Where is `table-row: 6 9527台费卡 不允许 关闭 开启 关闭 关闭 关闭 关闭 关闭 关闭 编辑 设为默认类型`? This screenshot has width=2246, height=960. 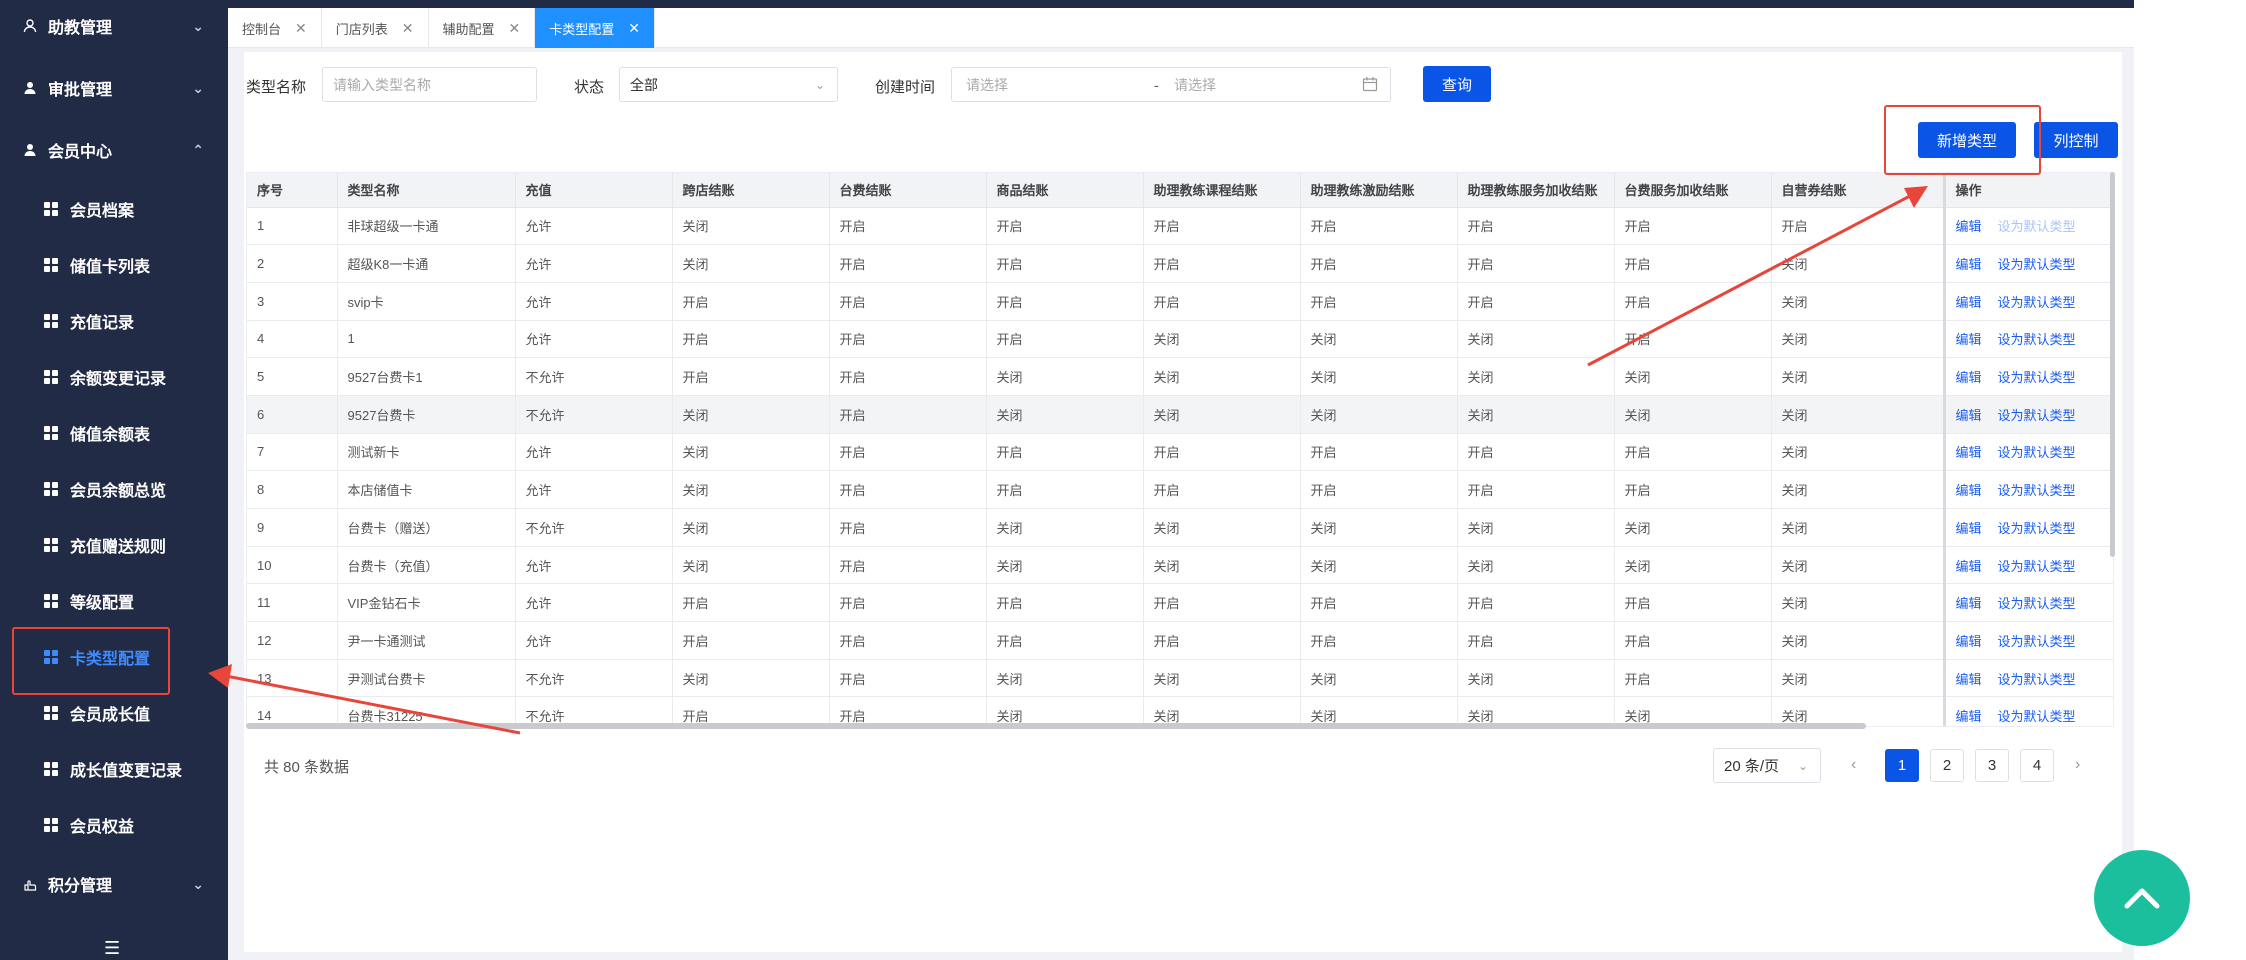
table-row: 6 9527台费卡 不允许 关闭 开启 关闭 关闭 关闭 关闭 关闭 关闭 编辑 设为默认类型 is located at coordinates (1180, 414).